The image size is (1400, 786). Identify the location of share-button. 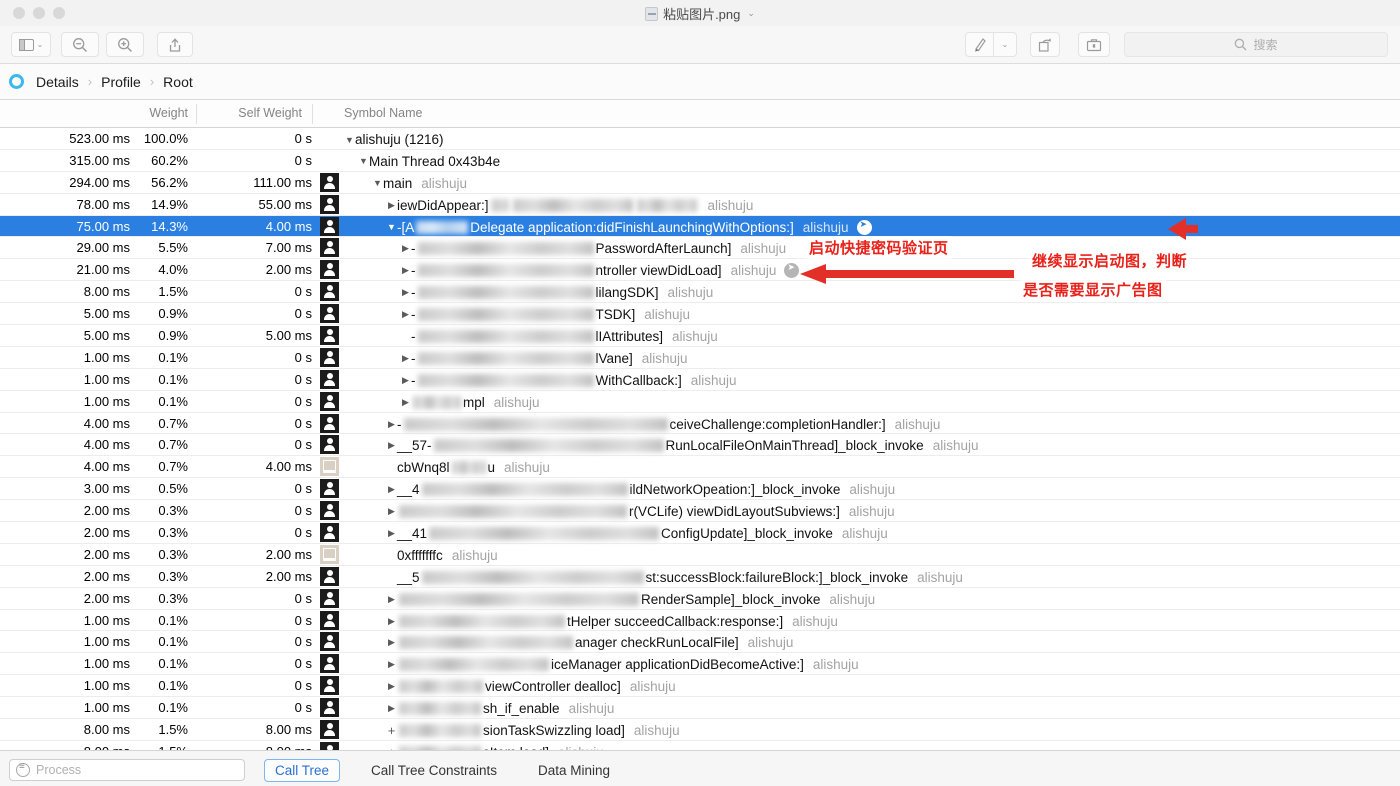
(175, 44).